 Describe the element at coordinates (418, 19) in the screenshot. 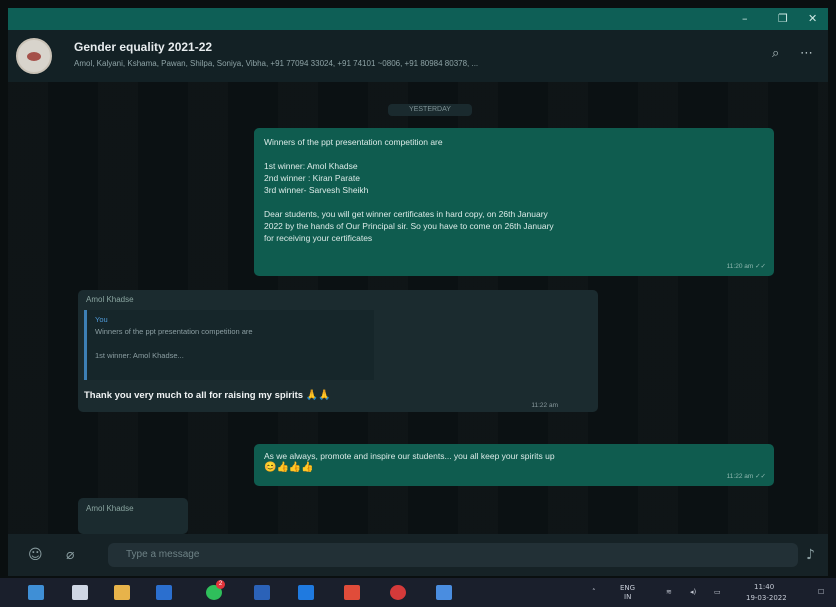

I see `title-bar: – ❐ ✕` at that location.